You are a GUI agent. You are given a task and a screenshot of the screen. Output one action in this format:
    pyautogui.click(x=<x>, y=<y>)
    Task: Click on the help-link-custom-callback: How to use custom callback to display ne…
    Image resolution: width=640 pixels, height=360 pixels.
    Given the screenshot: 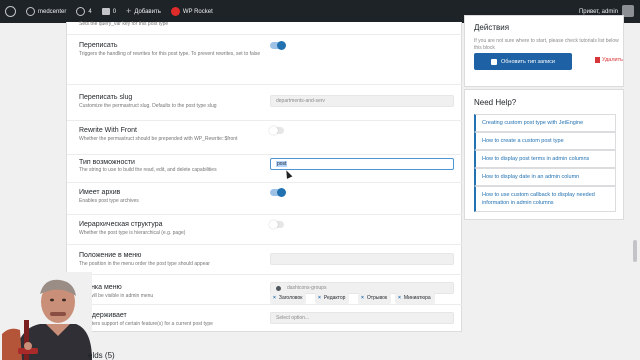 What is the action you would take?
    pyautogui.click(x=545, y=199)
    